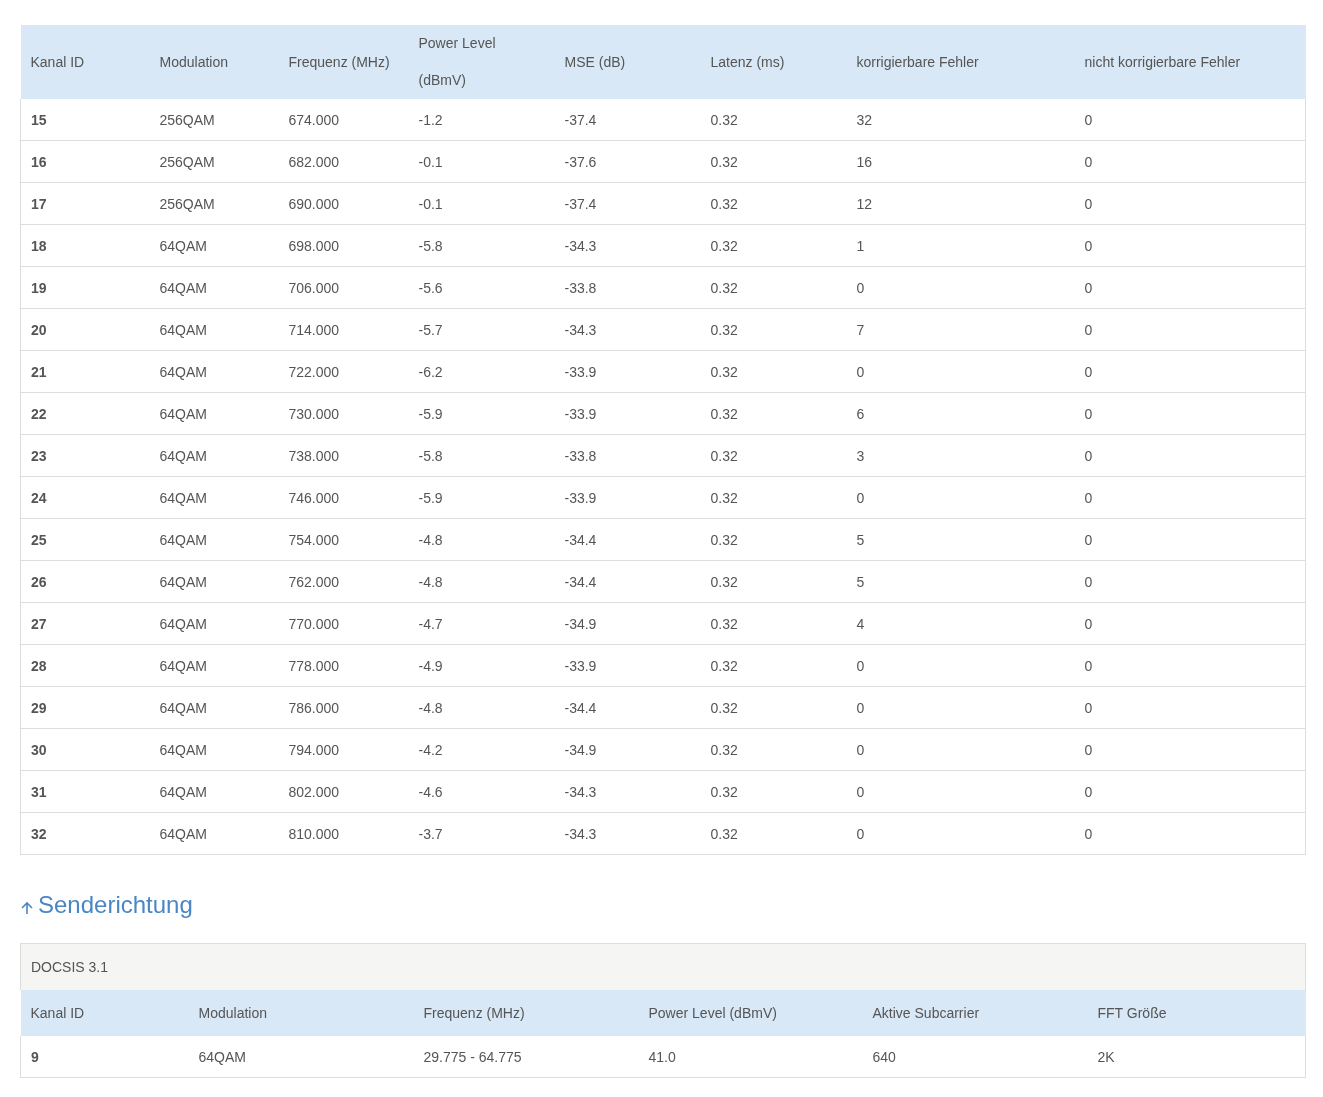 The width and height of the screenshot is (1323, 1097). Describe the element at coordinates (104, 1013) in the screenshot. I see `column-header: Kanal ID` at that location.